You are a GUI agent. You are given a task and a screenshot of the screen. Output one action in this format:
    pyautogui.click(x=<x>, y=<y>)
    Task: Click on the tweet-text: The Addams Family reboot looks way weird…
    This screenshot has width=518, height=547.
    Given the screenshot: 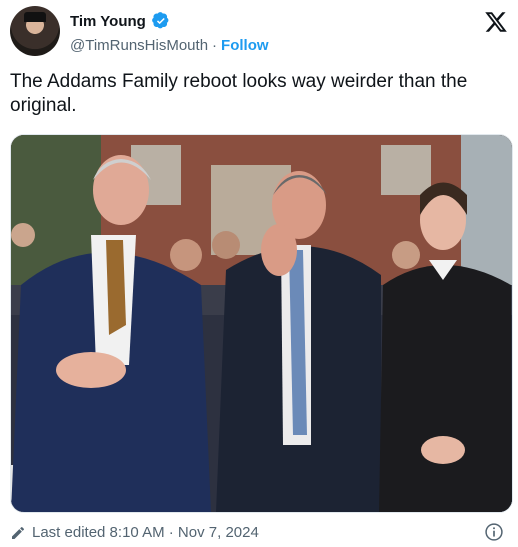 What is the action you would take?
    pyautogui.click(x=239, y=93)
    